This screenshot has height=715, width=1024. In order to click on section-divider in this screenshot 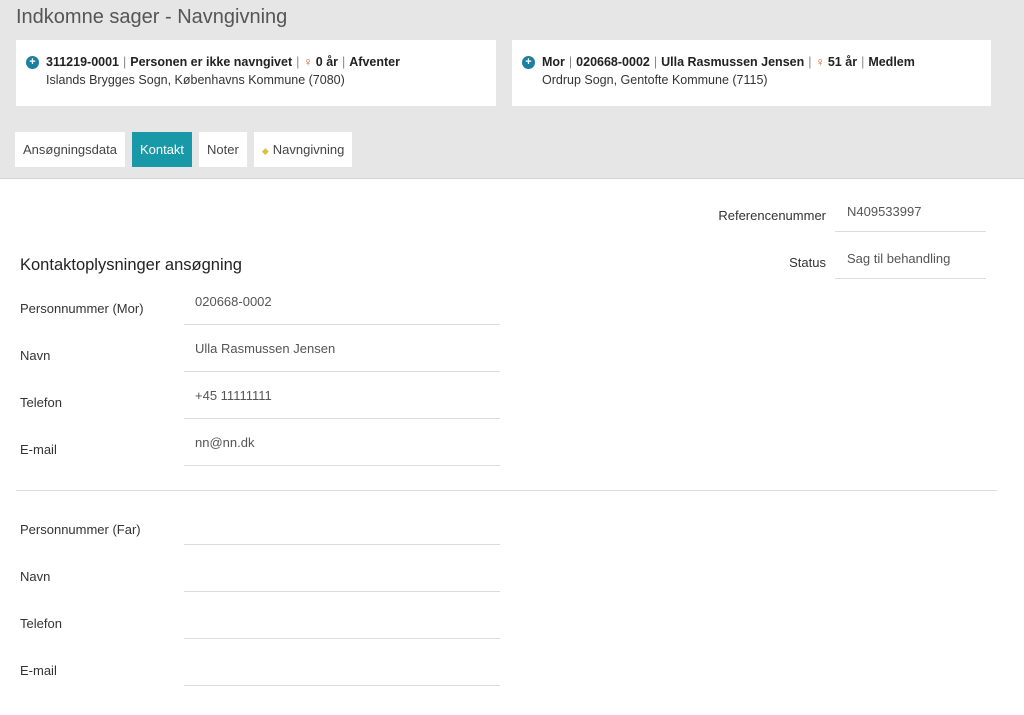, I will do `click(506, 490)`.